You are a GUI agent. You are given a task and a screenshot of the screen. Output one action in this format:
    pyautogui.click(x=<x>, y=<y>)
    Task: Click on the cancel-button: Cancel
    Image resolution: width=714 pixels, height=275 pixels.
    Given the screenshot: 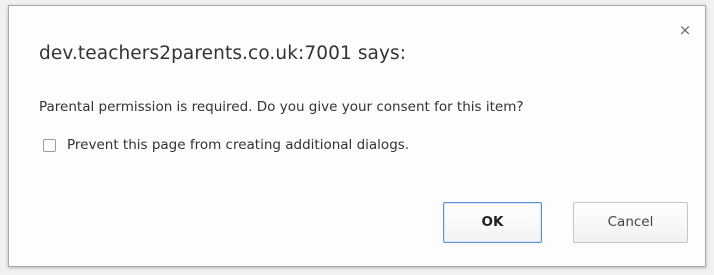 What is the action you would take?
    pyautogui.click(x=630, y=222)
    